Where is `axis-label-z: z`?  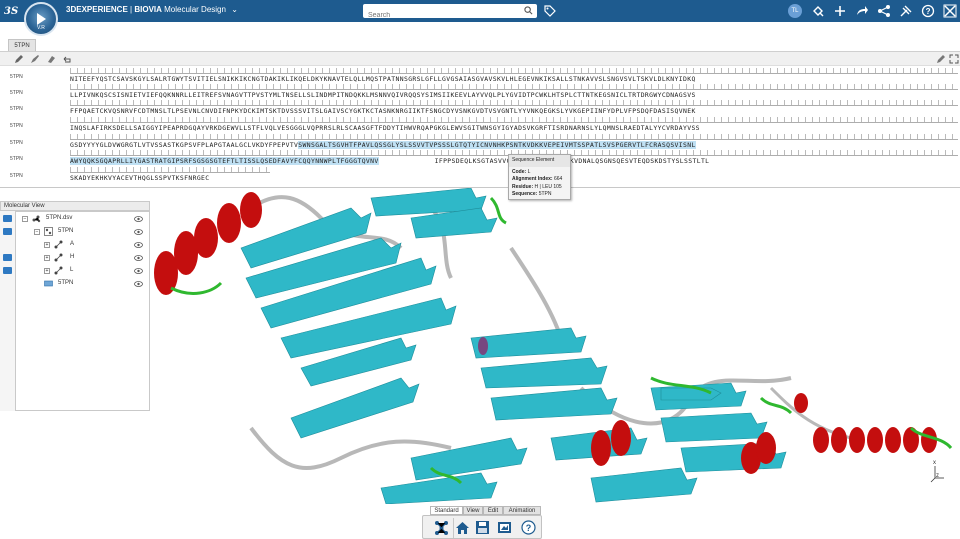
axis-label-z: z is located at coordinates (937, 476).